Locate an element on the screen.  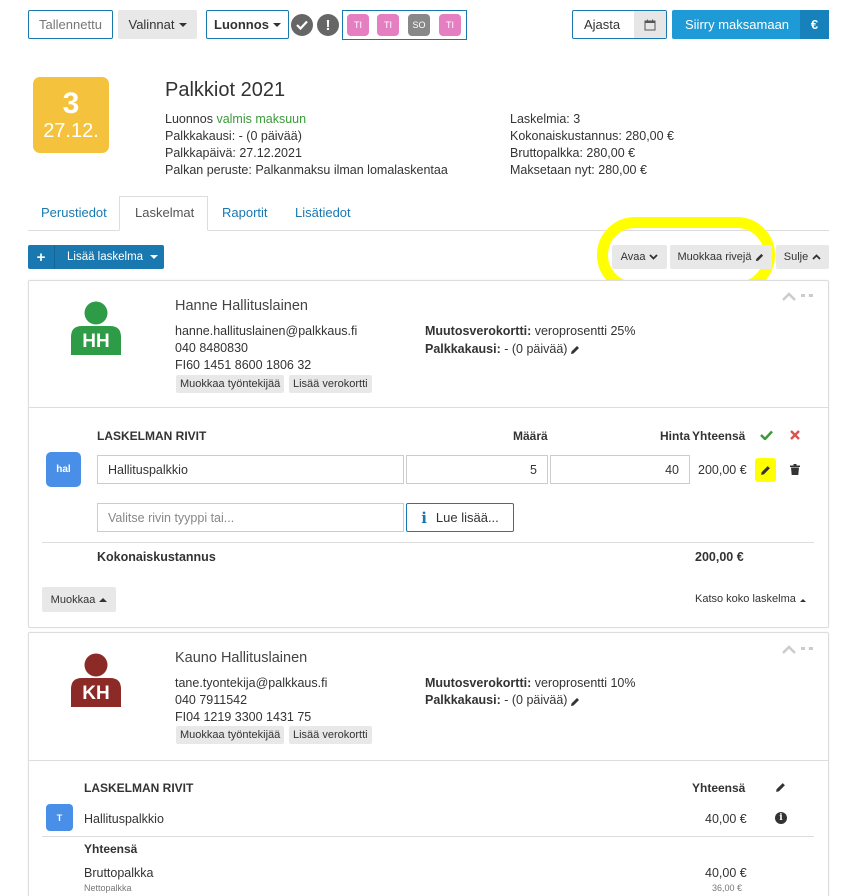
date-badge: 3 27.12. is located at coordinates (71, 115).